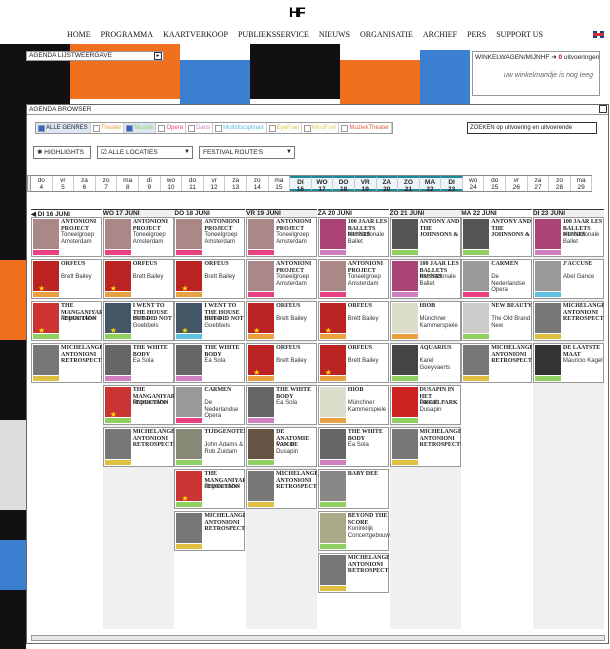 The width and height of the screenshot is (610, 649). Describe the element at coordinates (583, 264) in the screenshot. I see `event-title: J'ACCUSE` at that location.